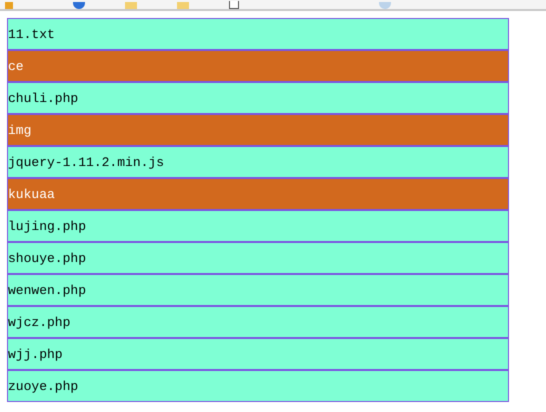 The height and width of the screenshot is (412, 546). I want to click on file-name: lujing.php, so click(47, 226).